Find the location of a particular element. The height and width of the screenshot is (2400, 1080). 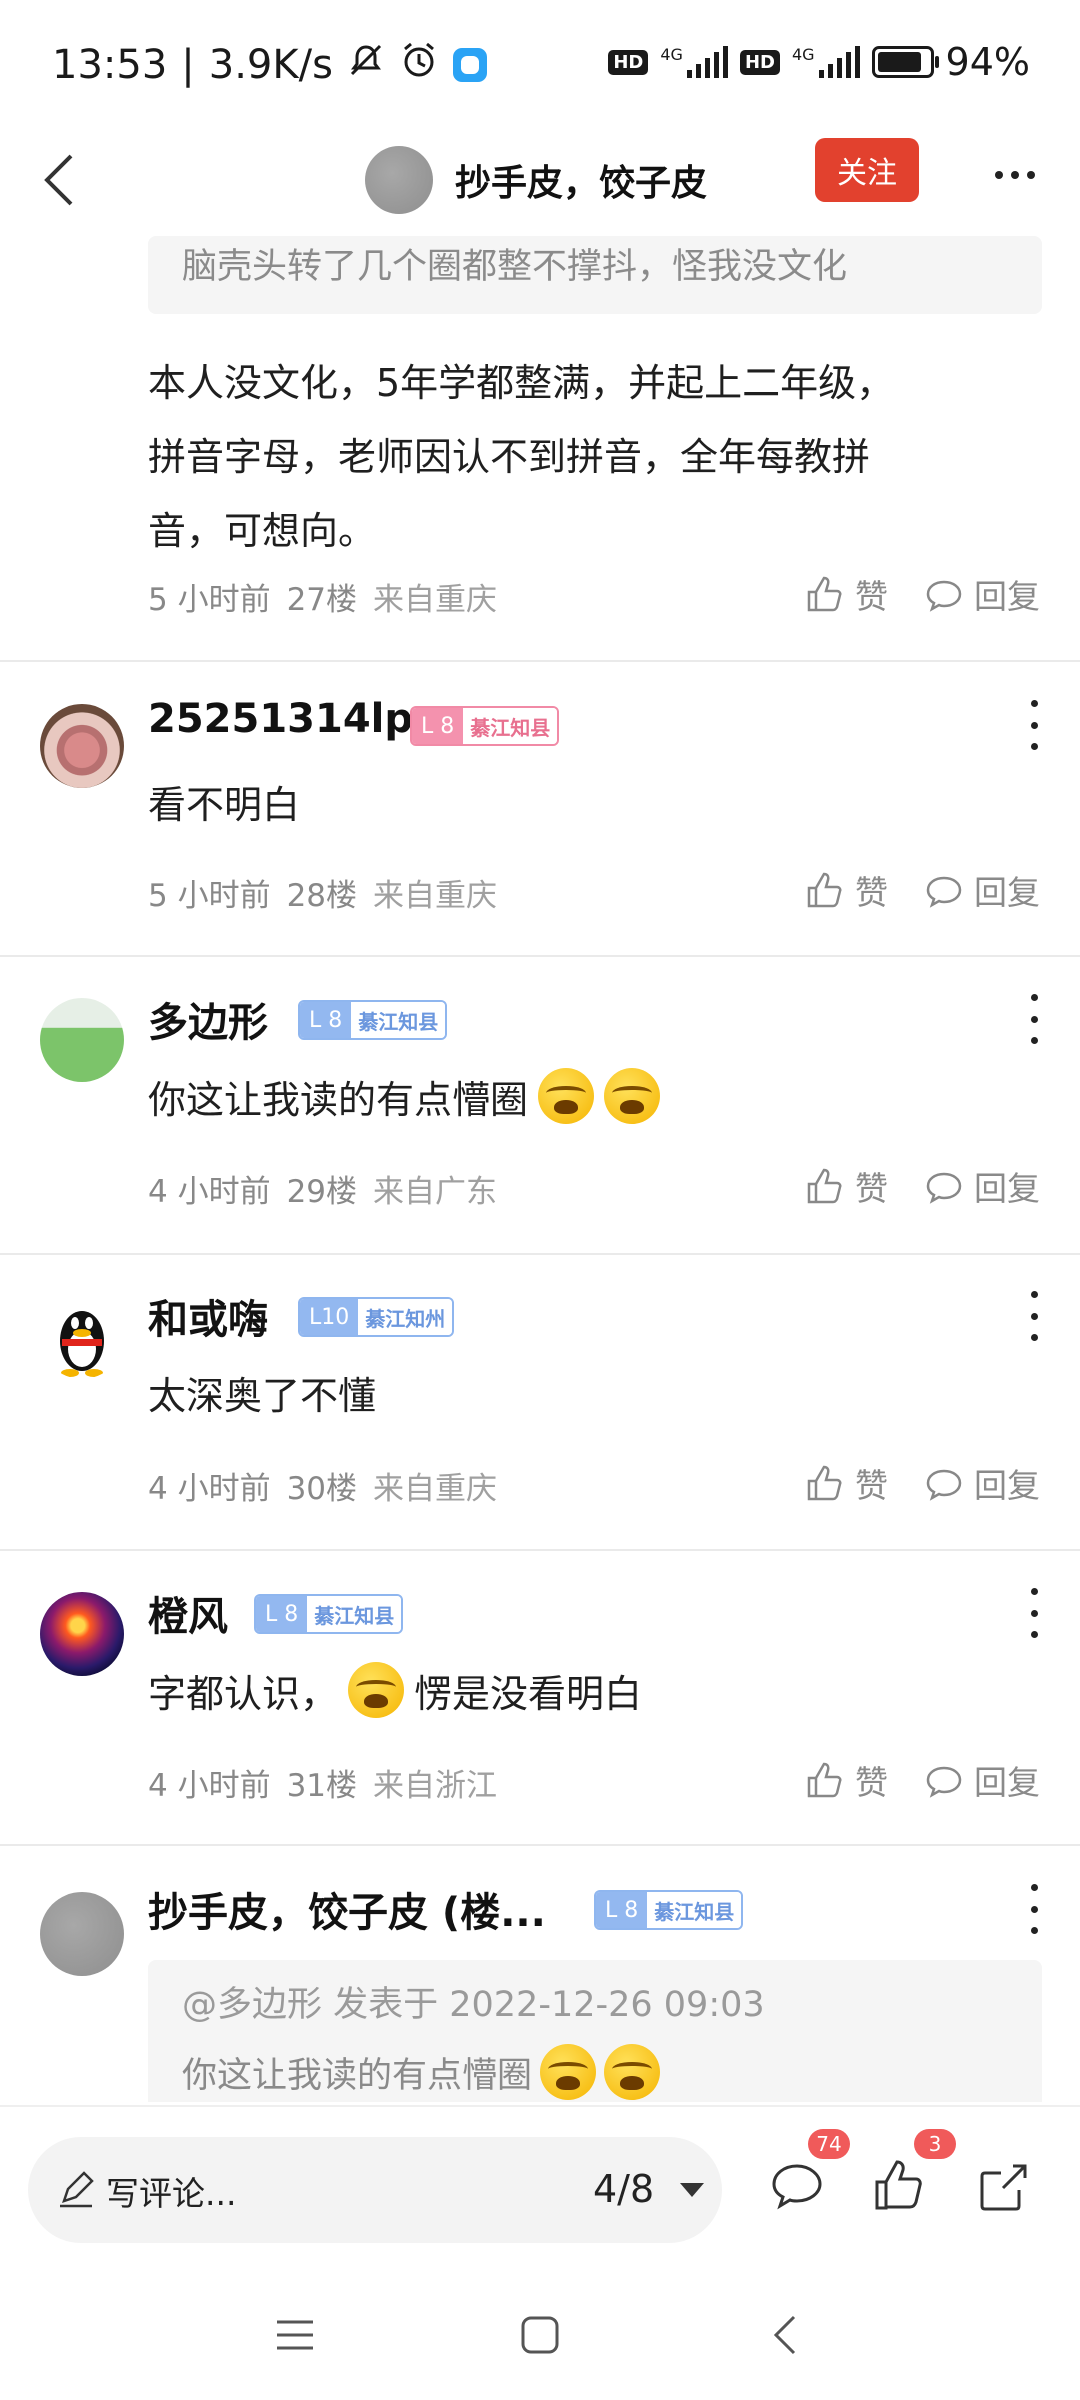

thread-author: 抄手皮，饺子皮 is located at coordinates (536, 180).